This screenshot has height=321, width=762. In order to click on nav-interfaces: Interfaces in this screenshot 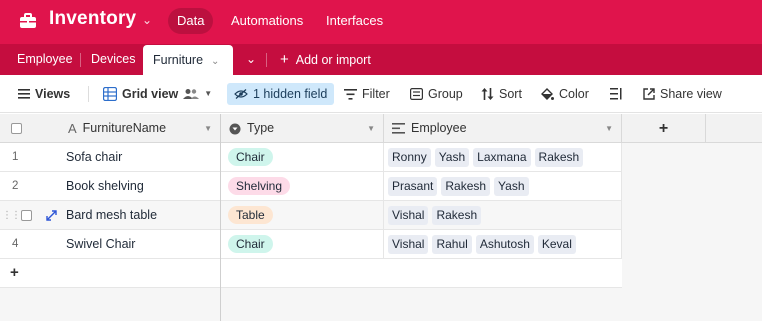, I will do `click(354, 21)`.